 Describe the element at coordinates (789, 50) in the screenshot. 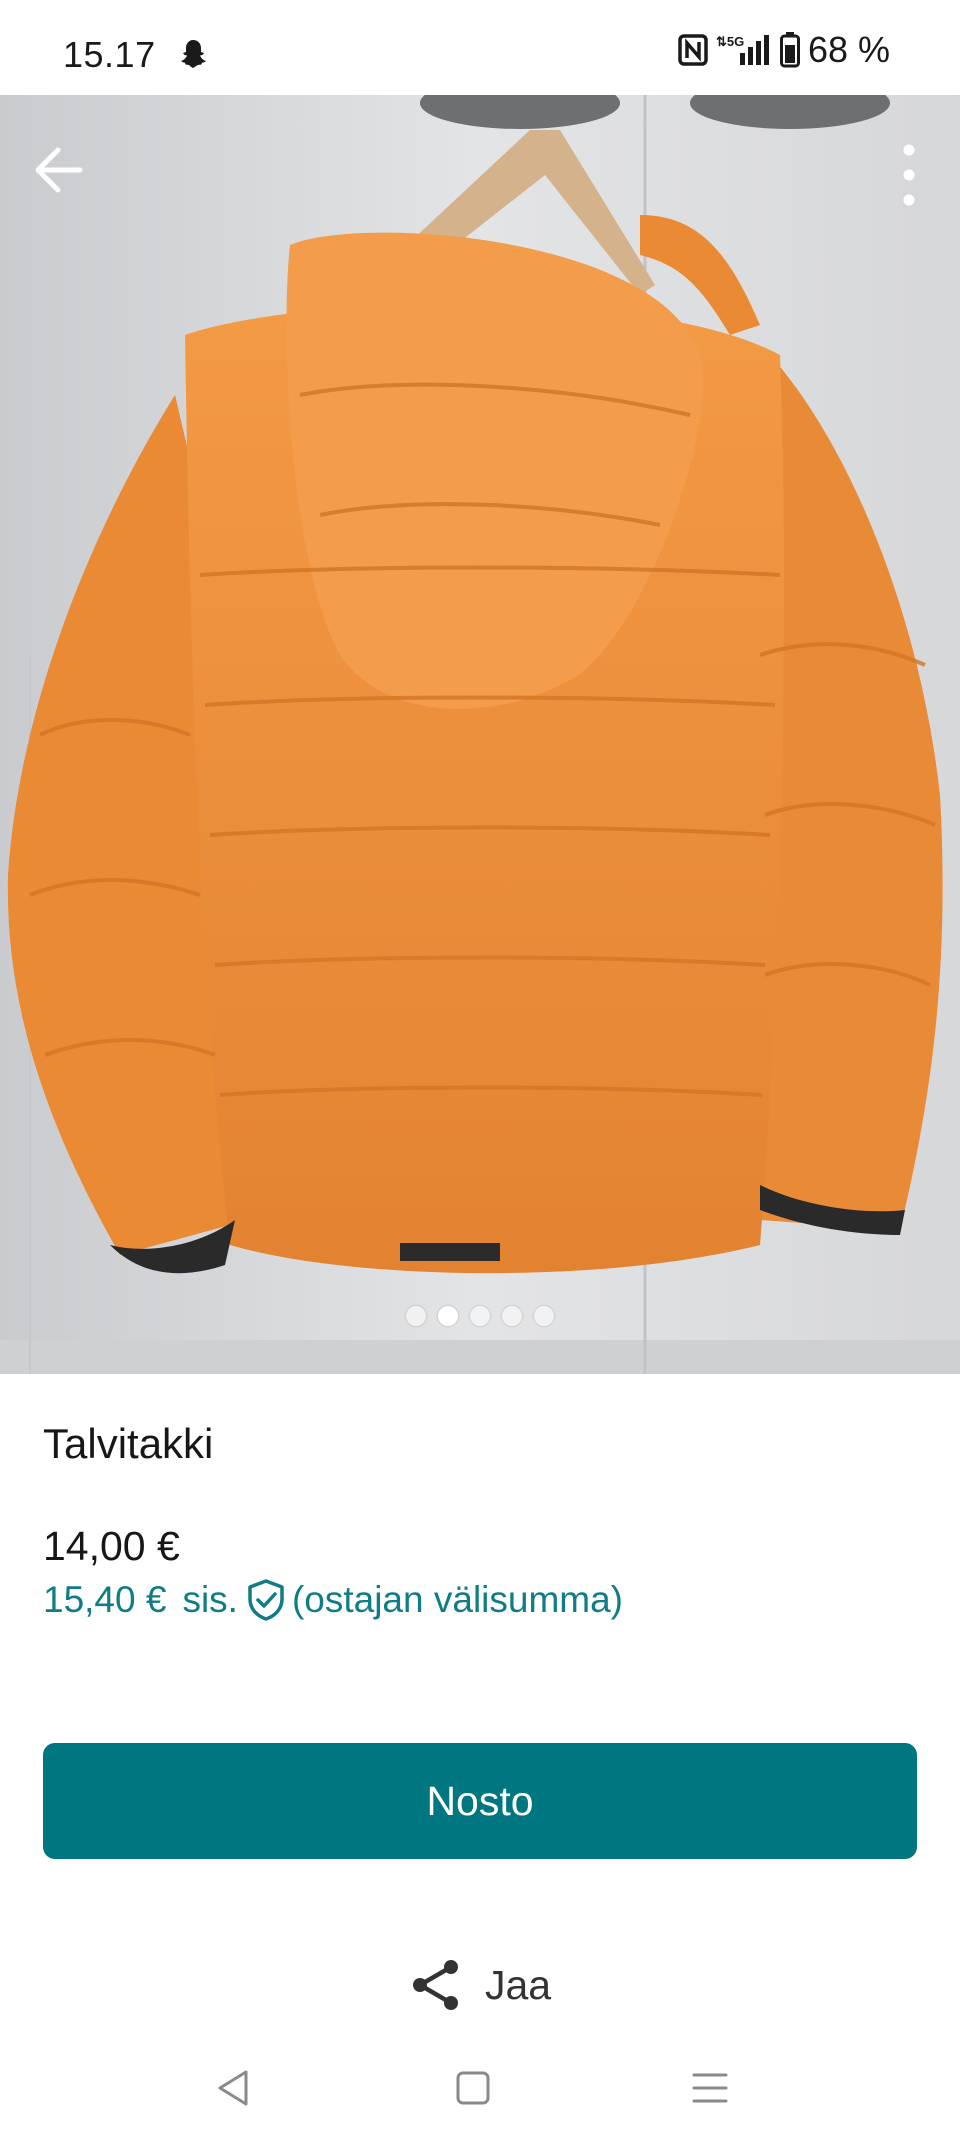

I see `battery-icon` at that location.